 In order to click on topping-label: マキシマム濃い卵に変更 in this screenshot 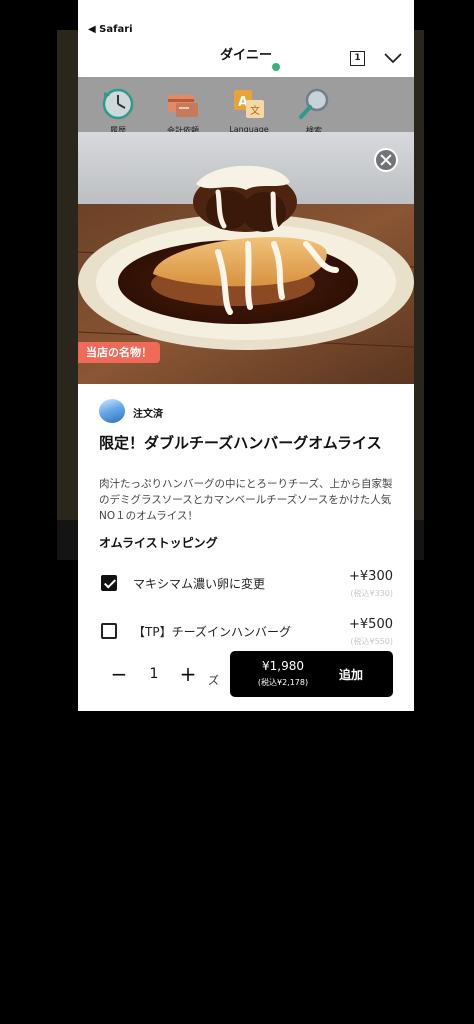, I will do `click(199, 584)`.